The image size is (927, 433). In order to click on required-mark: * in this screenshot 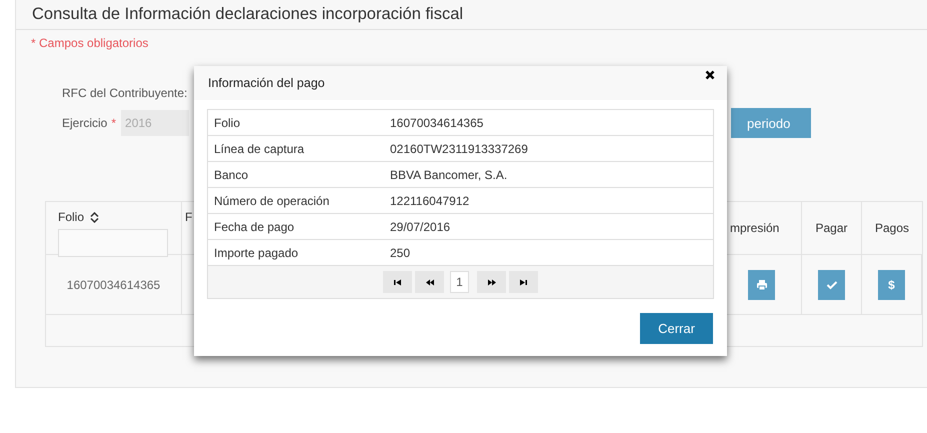, I will do `click(113, 123)`.